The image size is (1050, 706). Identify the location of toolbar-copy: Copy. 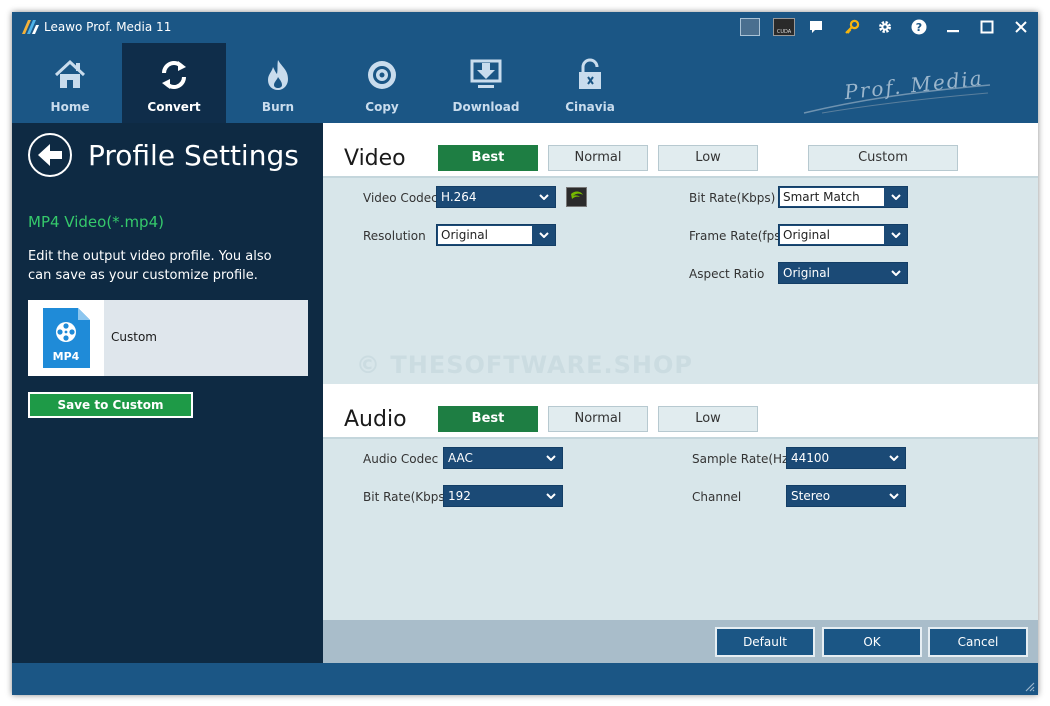
(382, 83).